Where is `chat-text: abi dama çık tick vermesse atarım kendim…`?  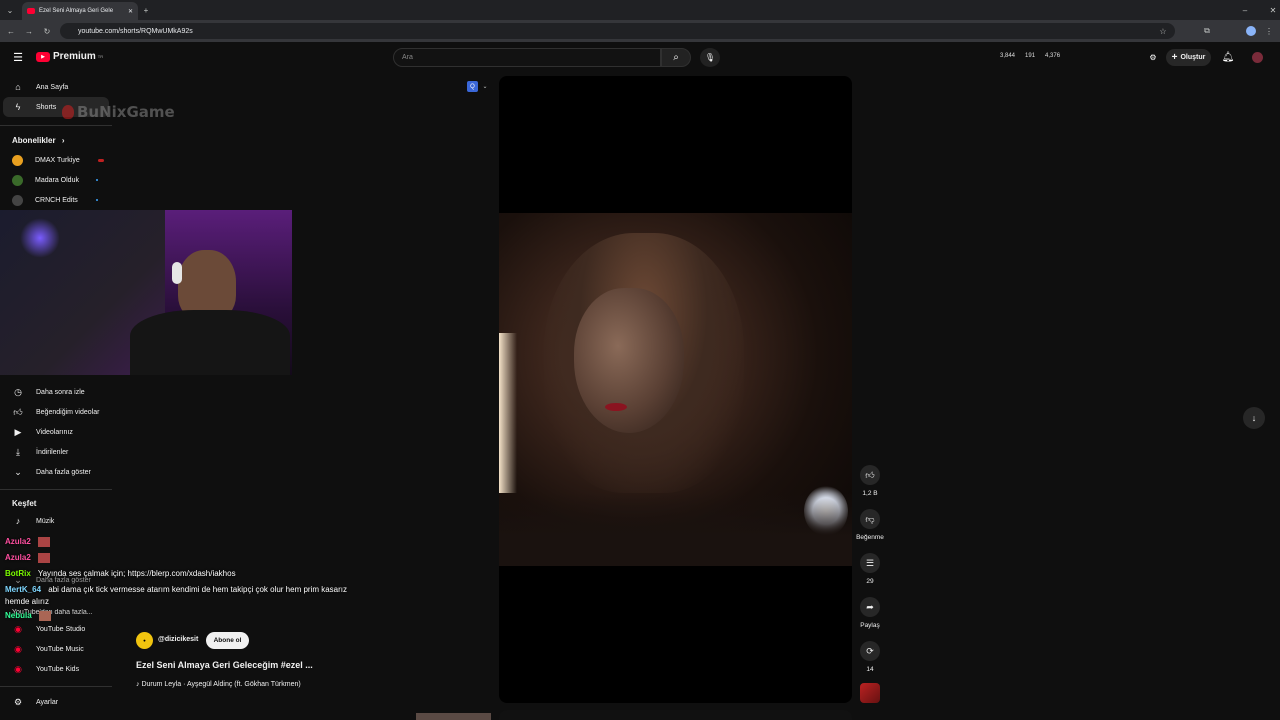 chat-text: abi dama çık tick vermesse atarım kendim… is located at coordinates (198, 589).